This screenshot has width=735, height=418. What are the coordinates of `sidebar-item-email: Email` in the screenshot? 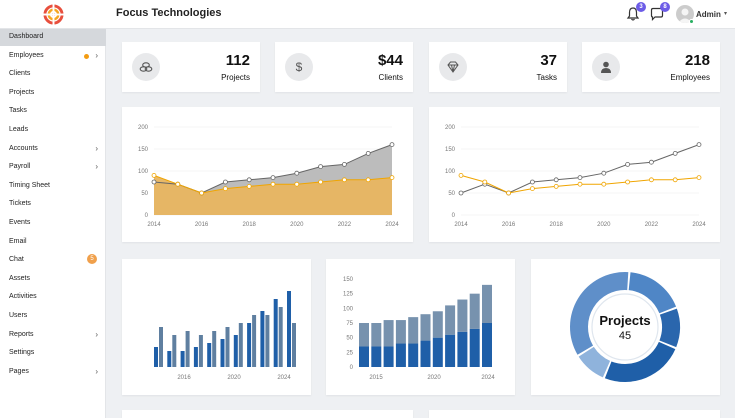 It's located at (53, 242).